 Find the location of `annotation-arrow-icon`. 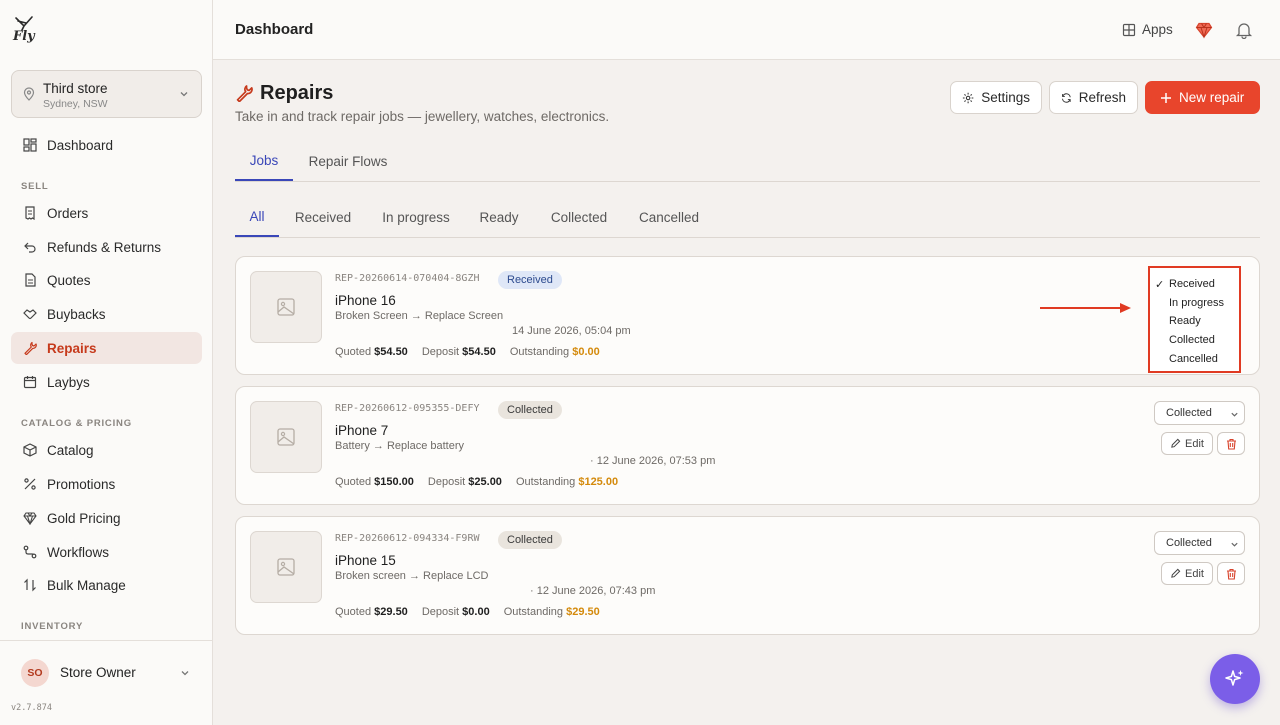

annotation-arrow-icon is located at coordinates (1085, 308).